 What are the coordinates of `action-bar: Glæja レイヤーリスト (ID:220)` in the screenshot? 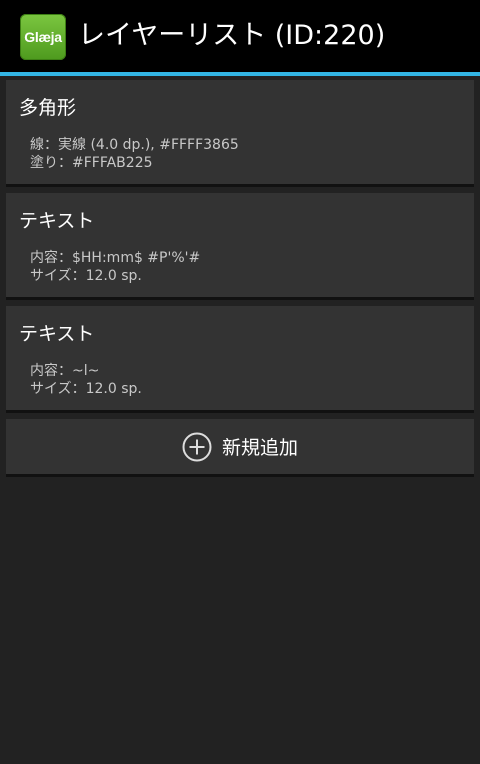 It's located at (240, 36).